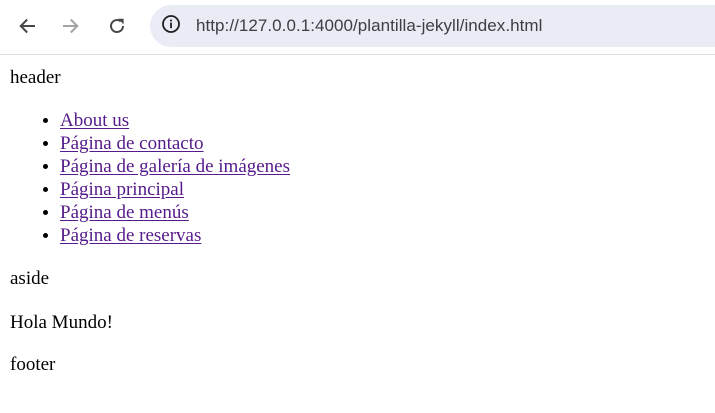  I want to click on nav-link-principal: Página principal, so click(122, 189).